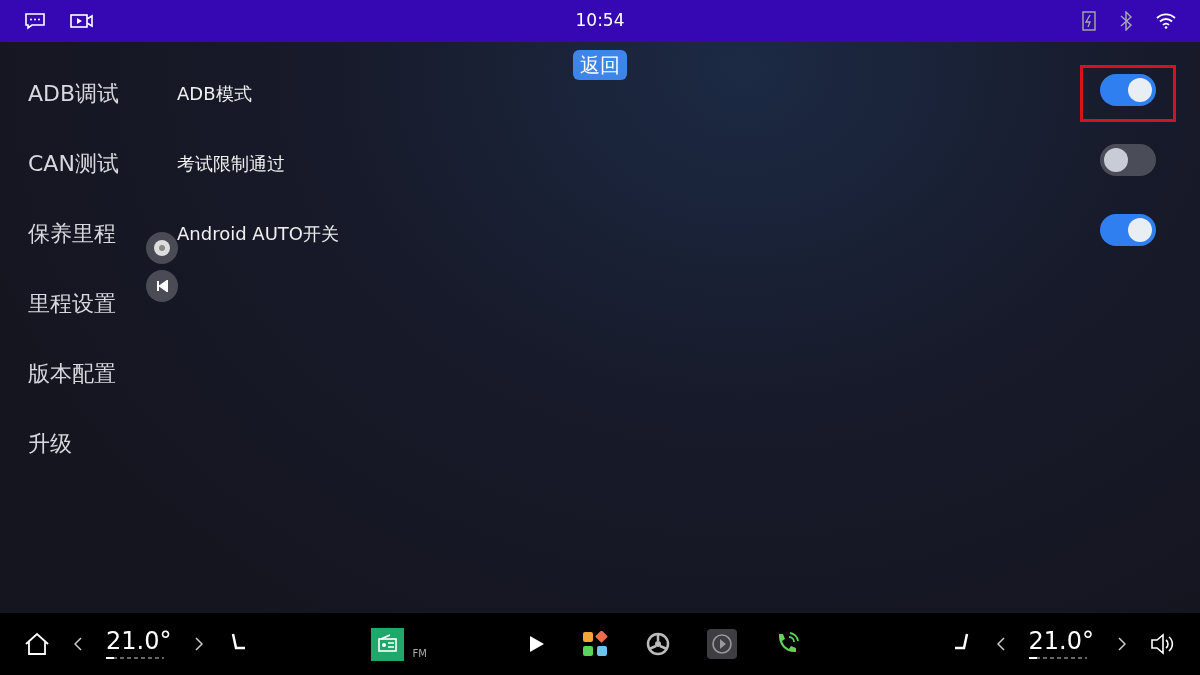 The image size is (1200, 675). What do you see at coordinates (72, 303) in the screenshot?
I see `sidebar-item: 里程设置` at bounding box center [72, 303].